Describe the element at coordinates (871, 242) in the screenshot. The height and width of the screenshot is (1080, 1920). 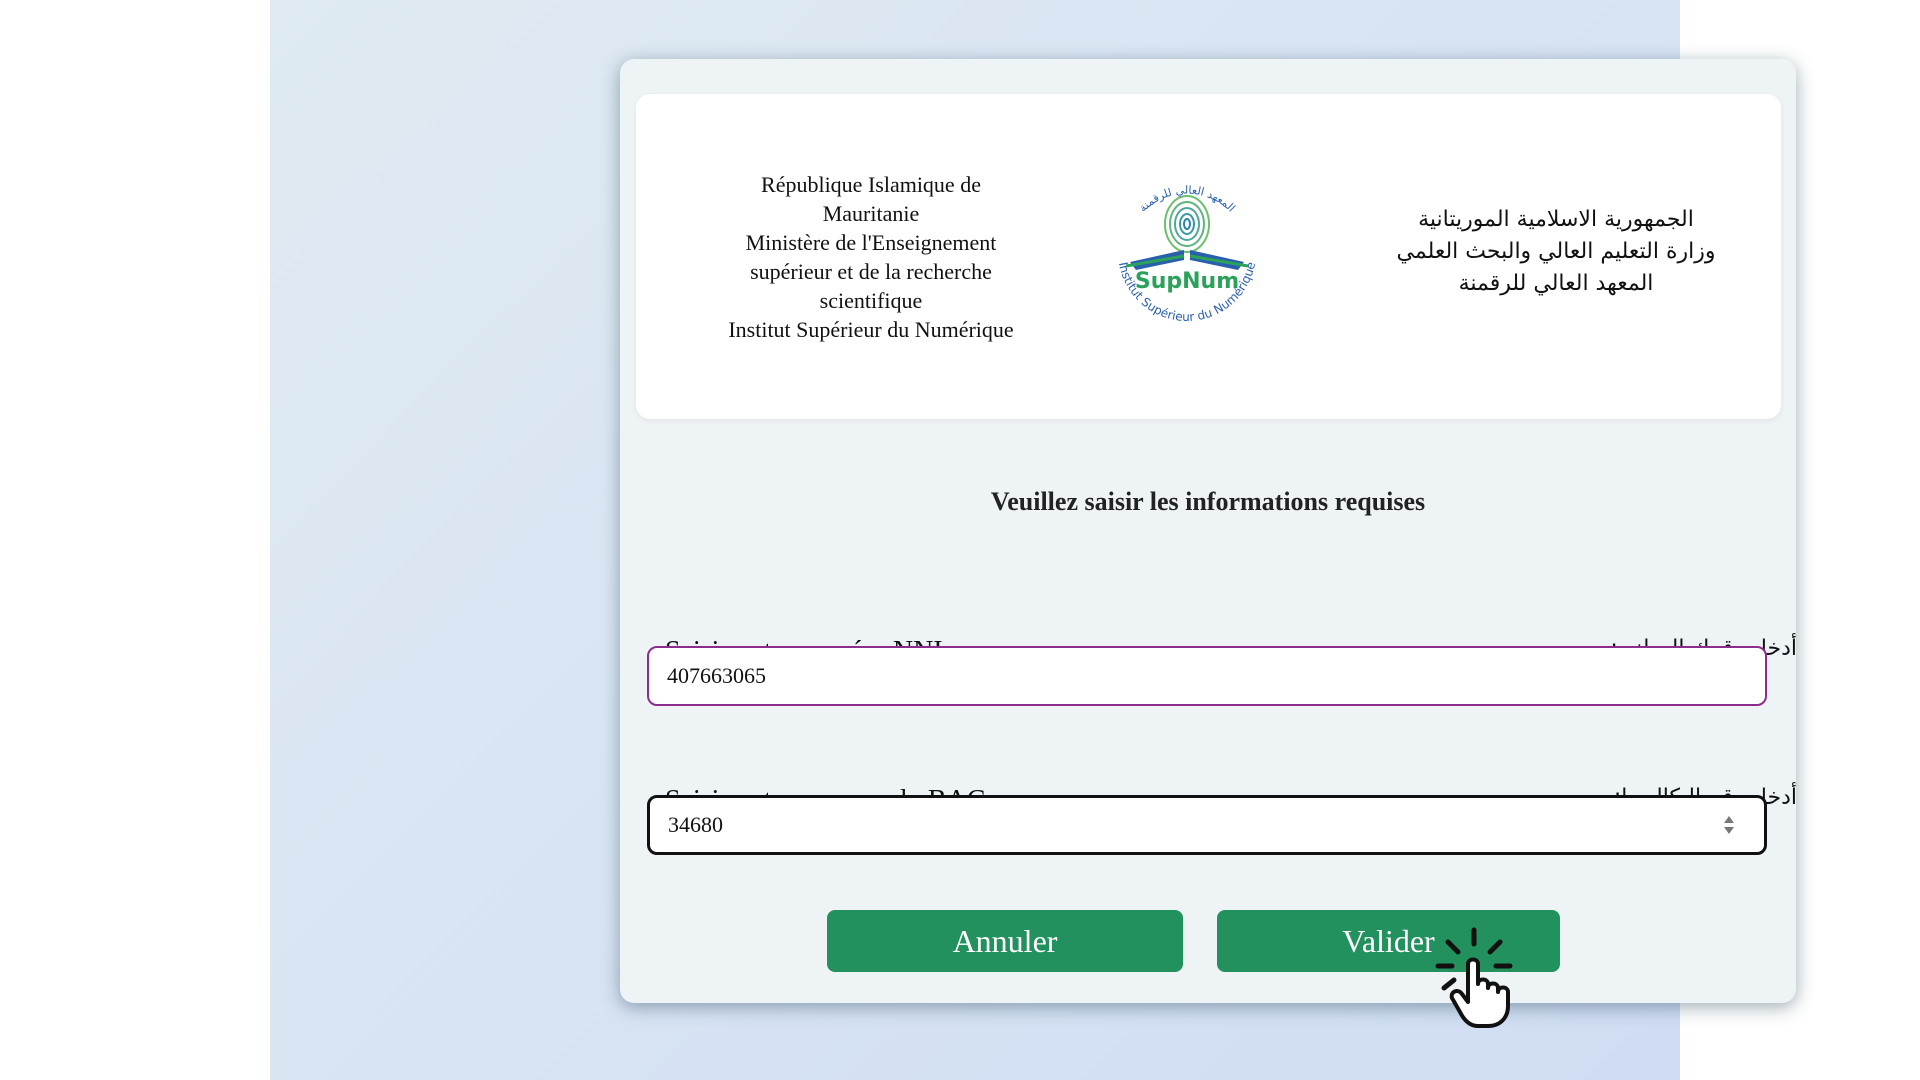
I see `fr-line: Ministère de l'Enseignement` at that location.